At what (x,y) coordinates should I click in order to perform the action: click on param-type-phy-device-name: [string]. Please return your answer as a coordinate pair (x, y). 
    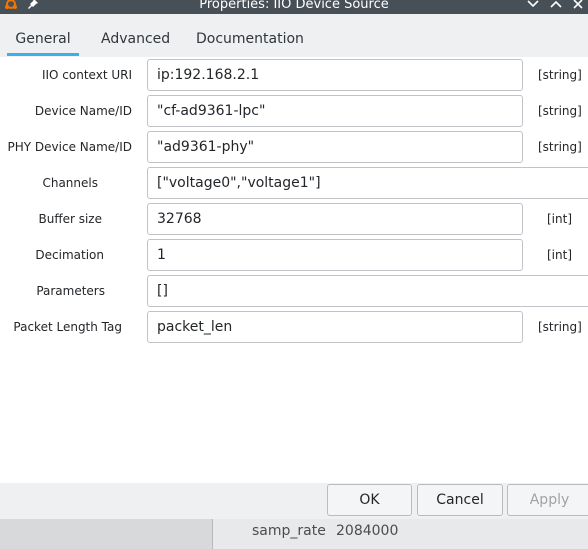
    Looking at the image, I should click on (560, 147).